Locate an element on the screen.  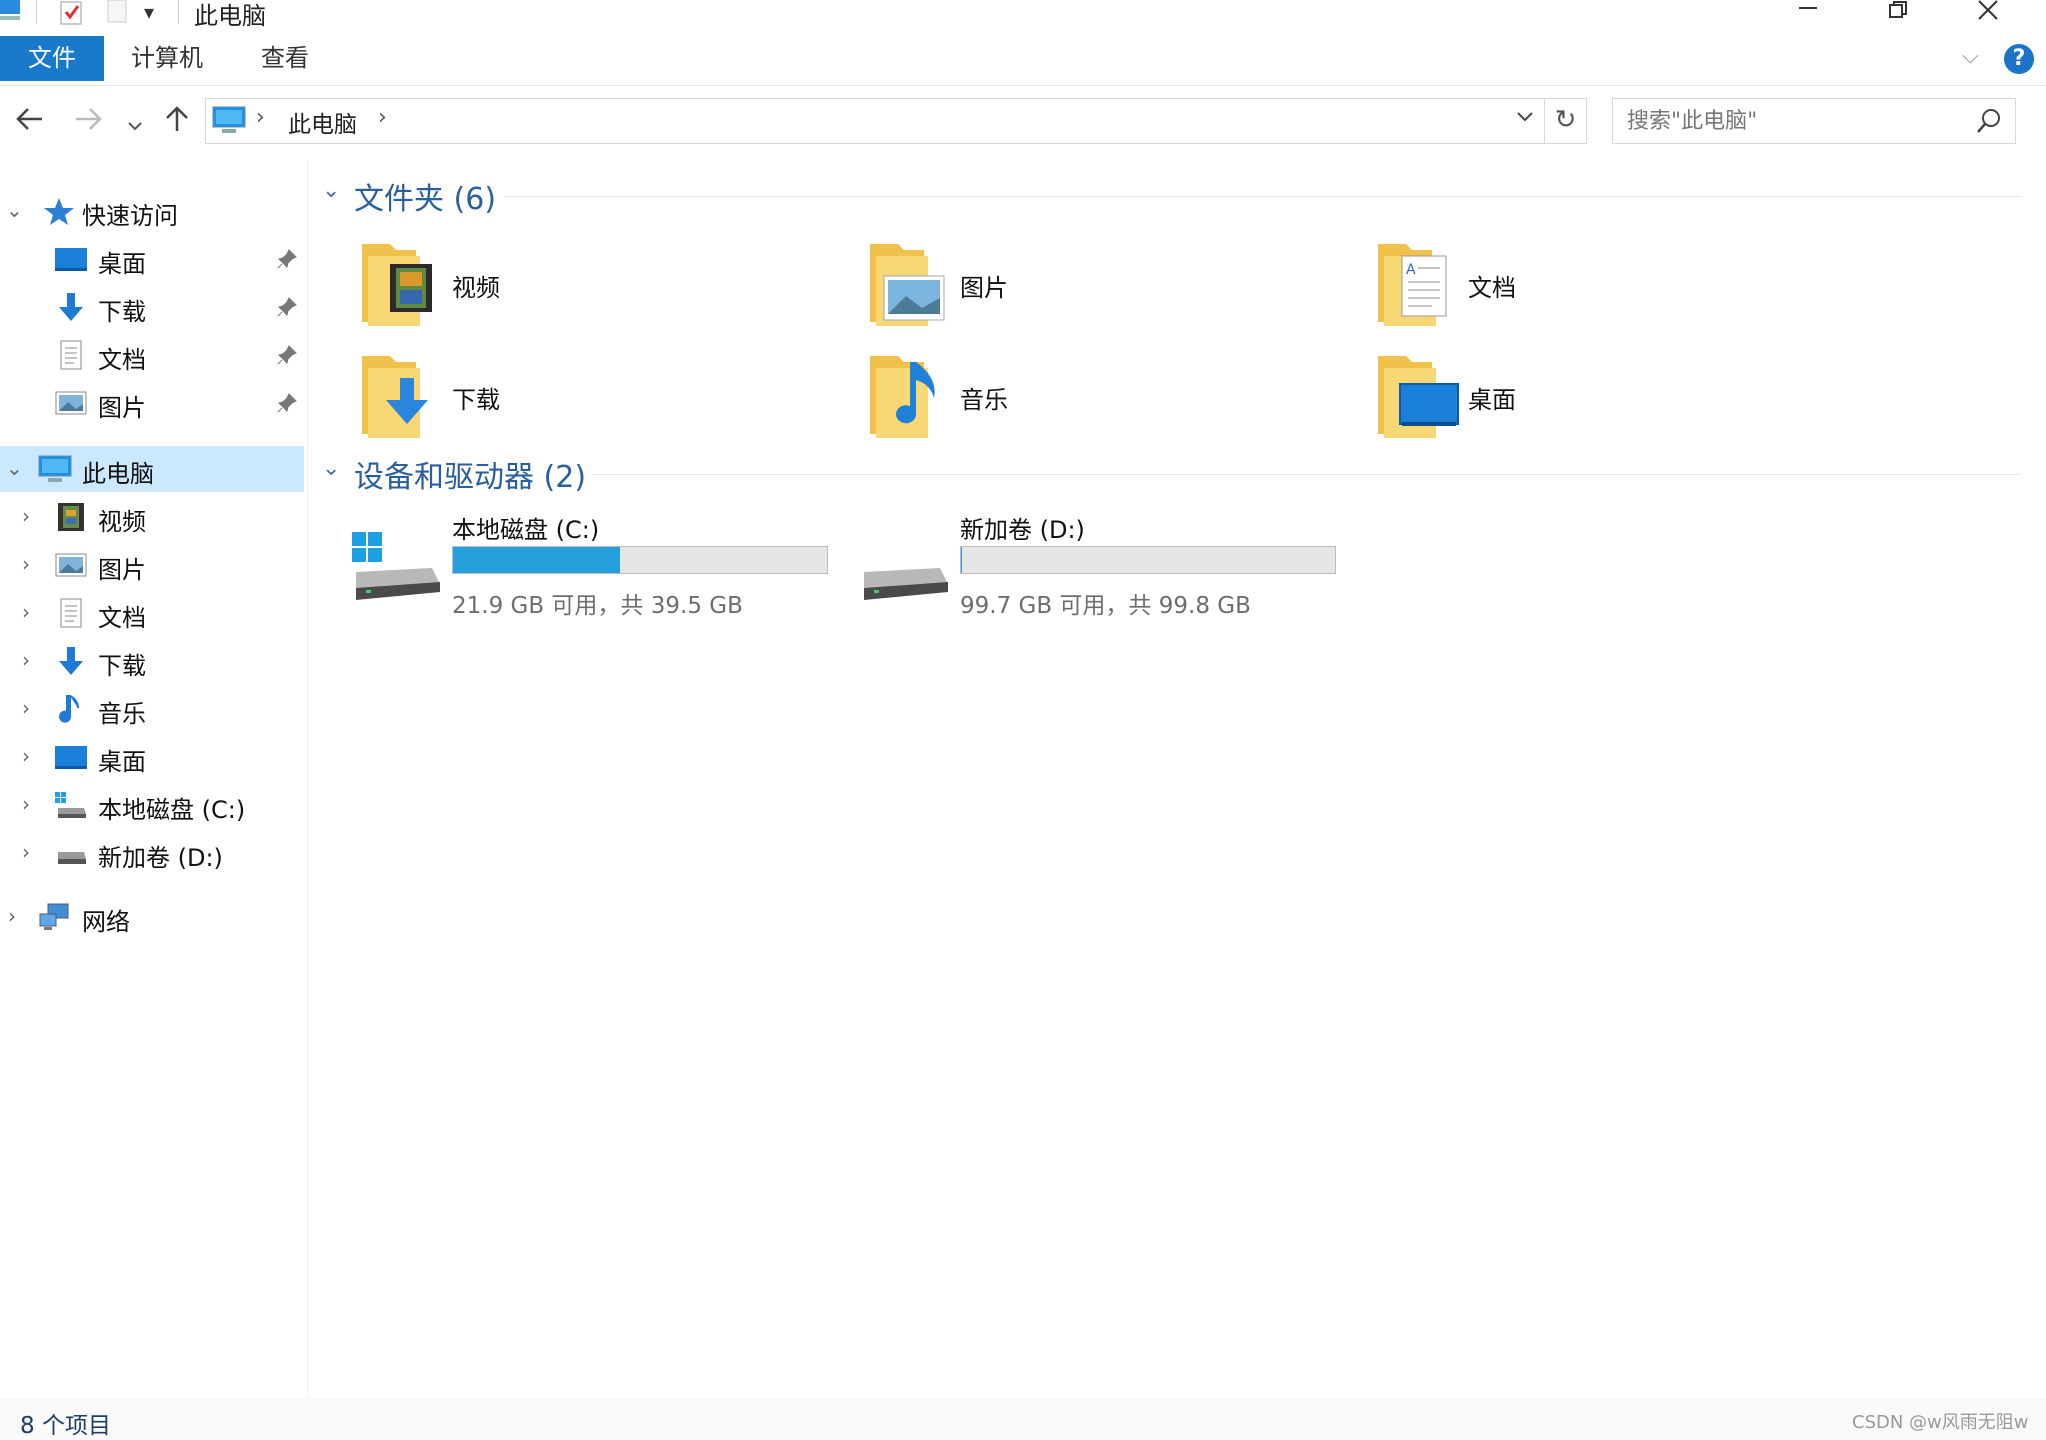
sidebar-item-label: 网络 is located at coordinates (106, 922).